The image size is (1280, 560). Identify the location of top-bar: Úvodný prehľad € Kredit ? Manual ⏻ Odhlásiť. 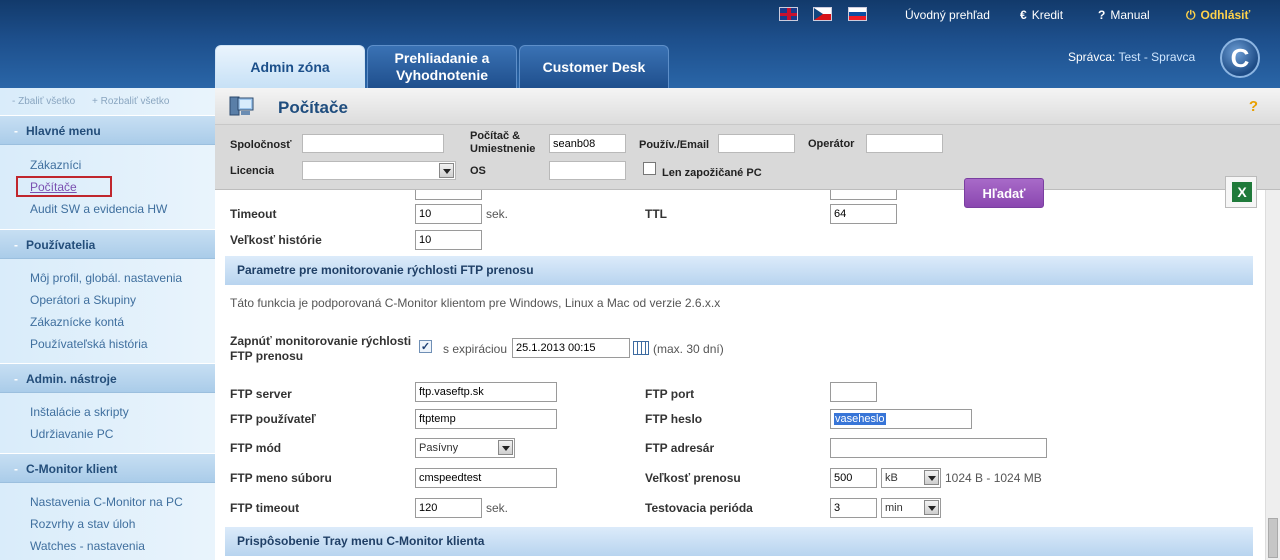
(640, 15).